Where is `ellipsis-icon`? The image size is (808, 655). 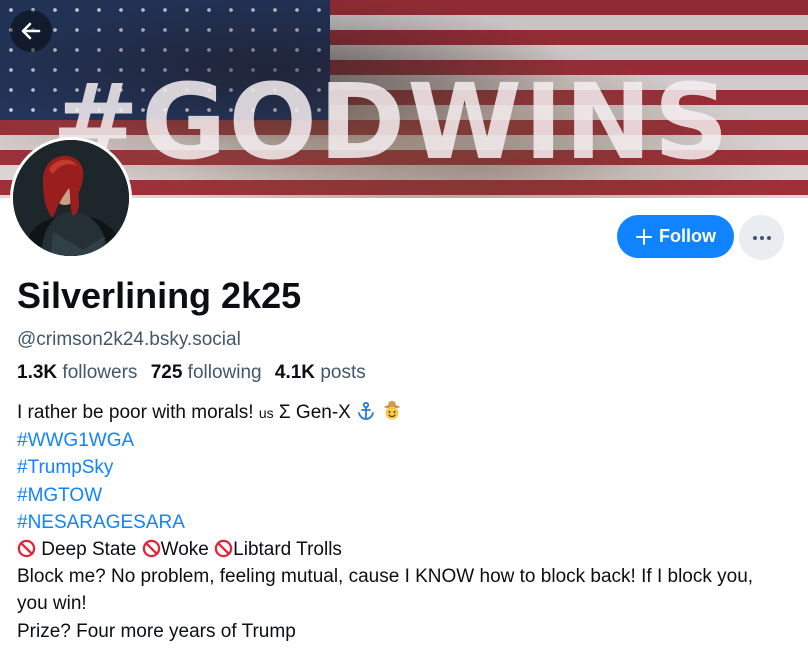 ellipsis-icon is located at coordinates (761, 237).